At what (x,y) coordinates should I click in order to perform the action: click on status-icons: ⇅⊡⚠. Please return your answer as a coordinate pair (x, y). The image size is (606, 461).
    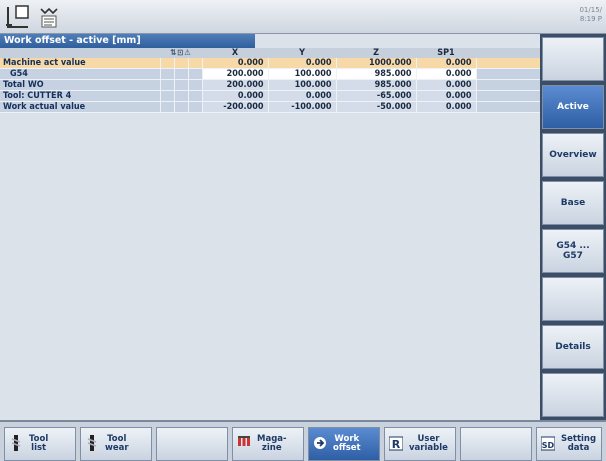
    Looking at the image, I should click on (181, 52).